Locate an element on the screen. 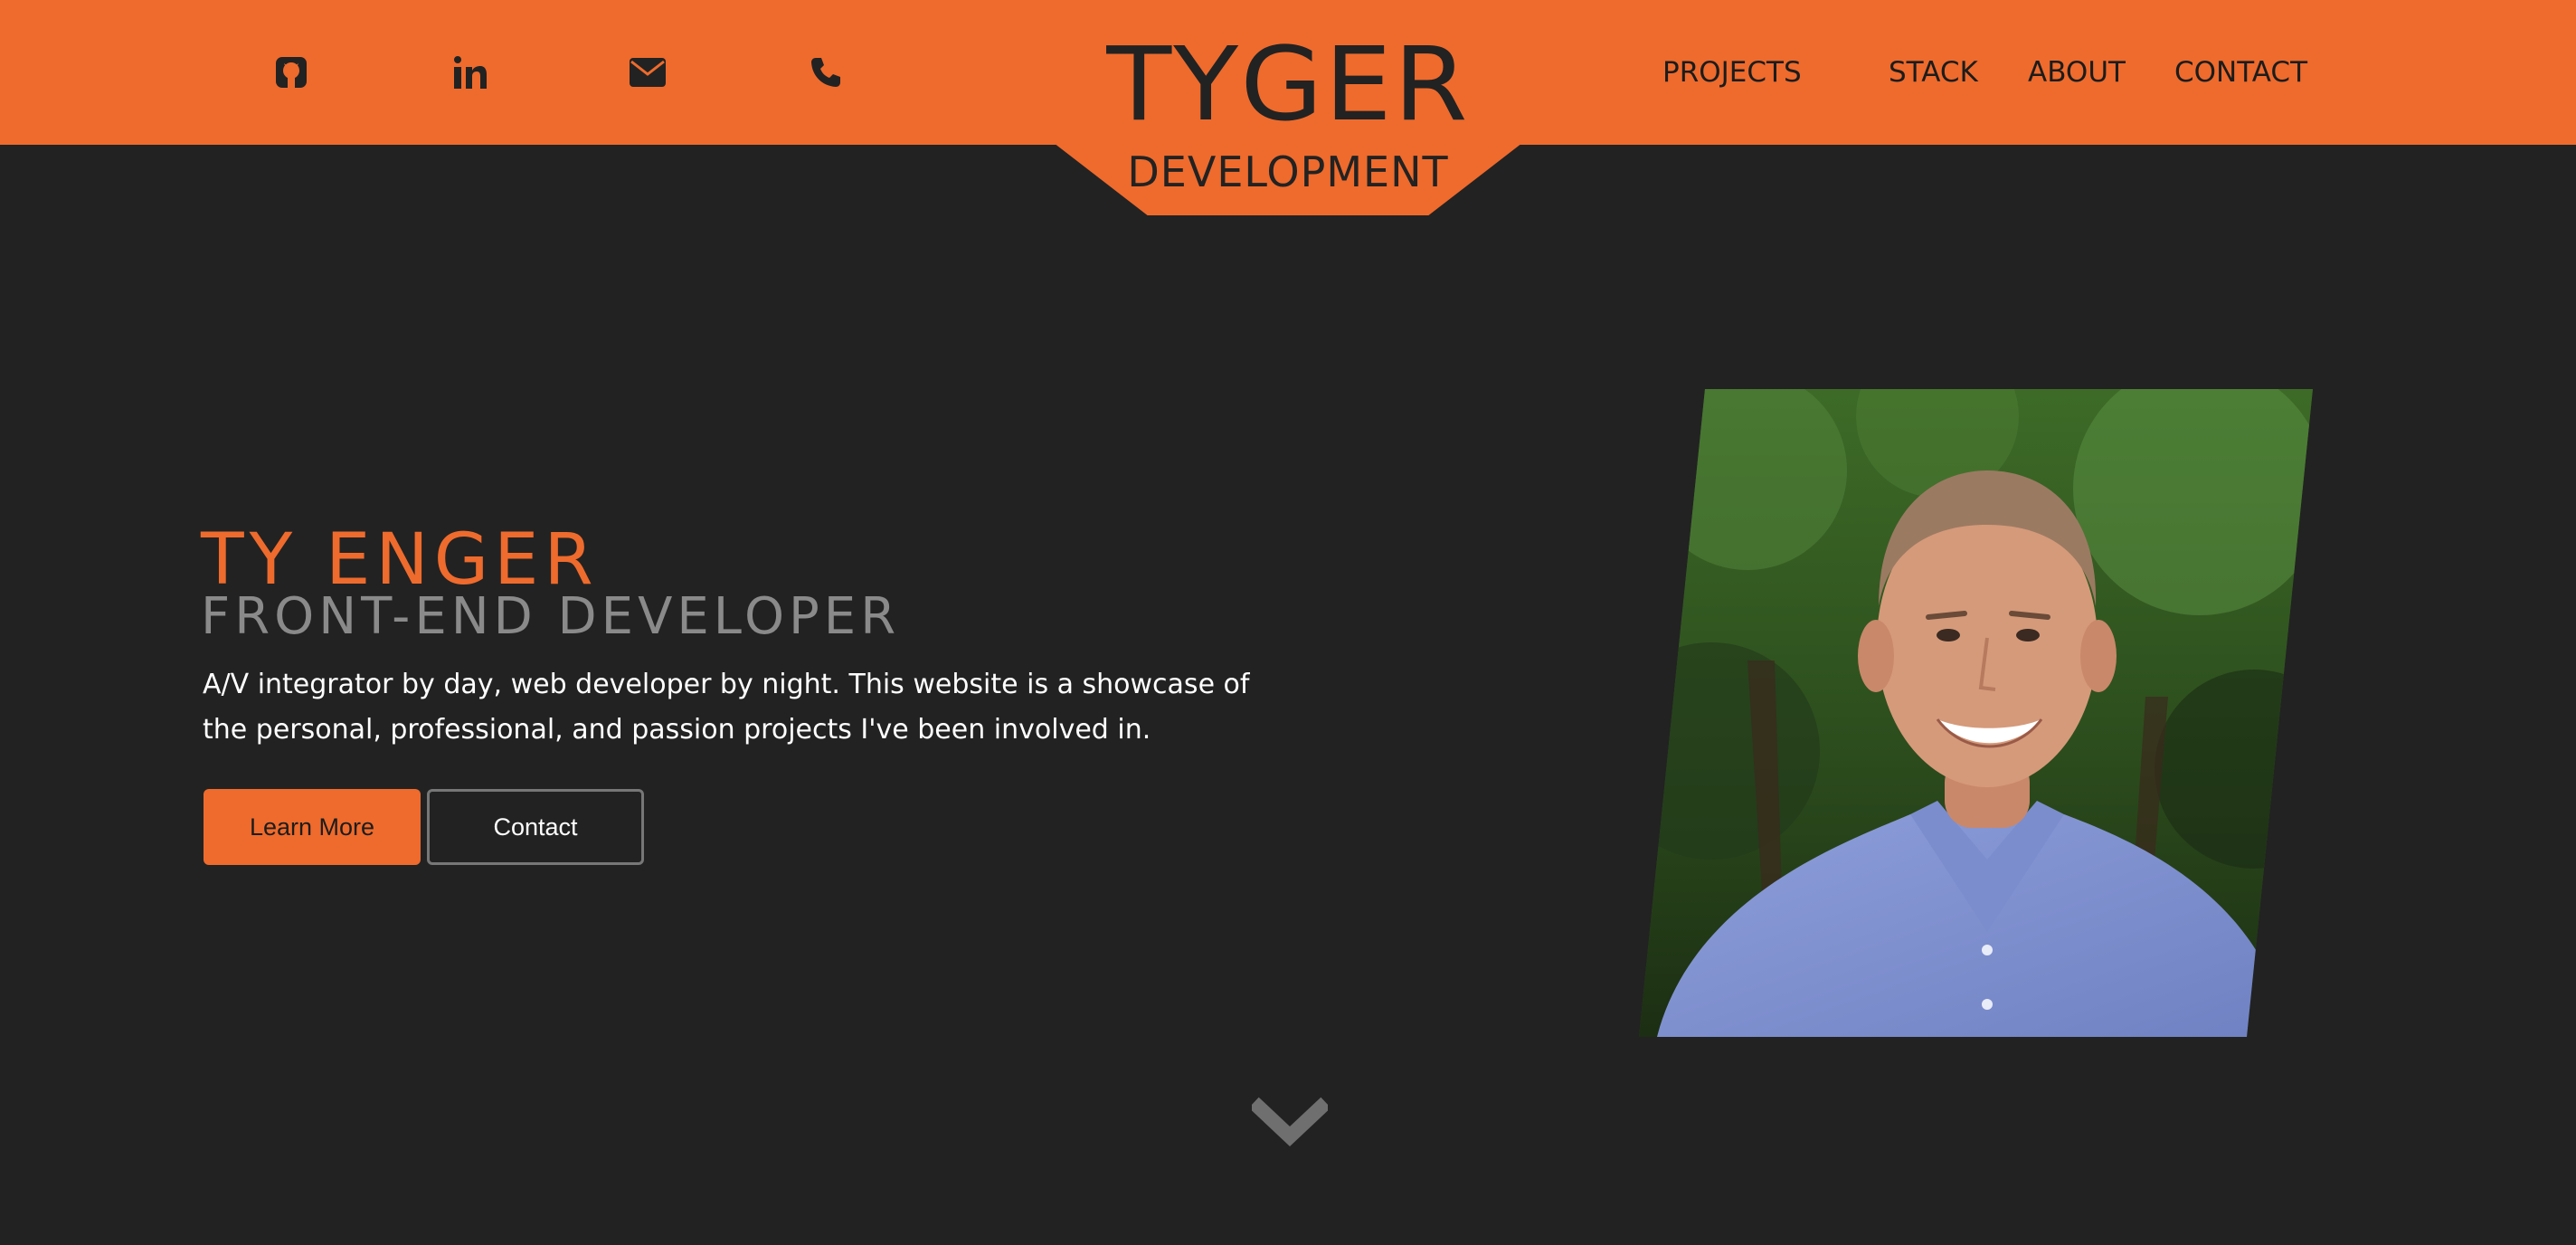 The height and width of the screenshot is (1245, 2576). phone-icon is located at coordinates (826, 72).